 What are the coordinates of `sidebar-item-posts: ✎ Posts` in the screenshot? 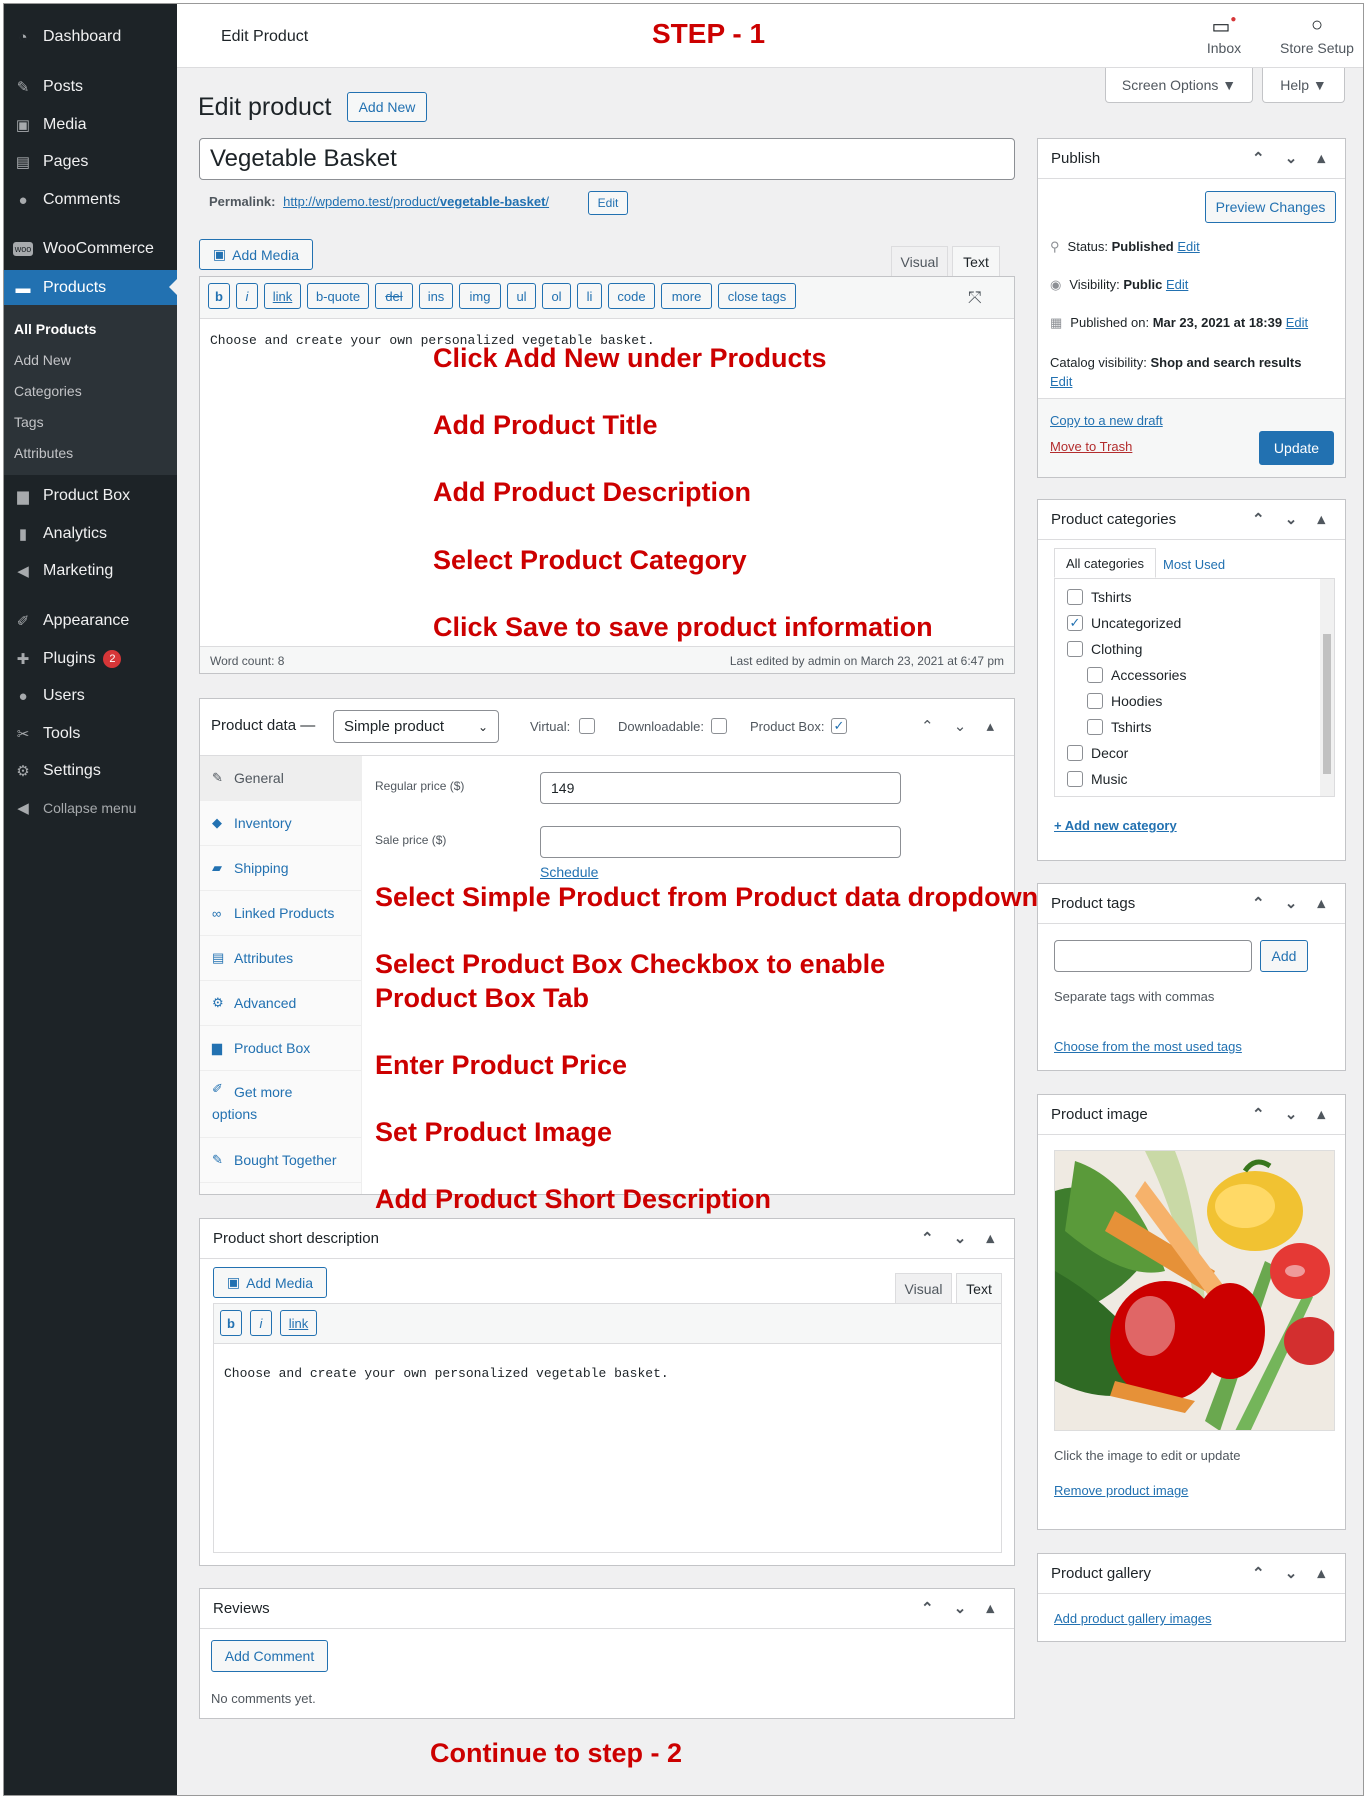 It's located at (90, 87).